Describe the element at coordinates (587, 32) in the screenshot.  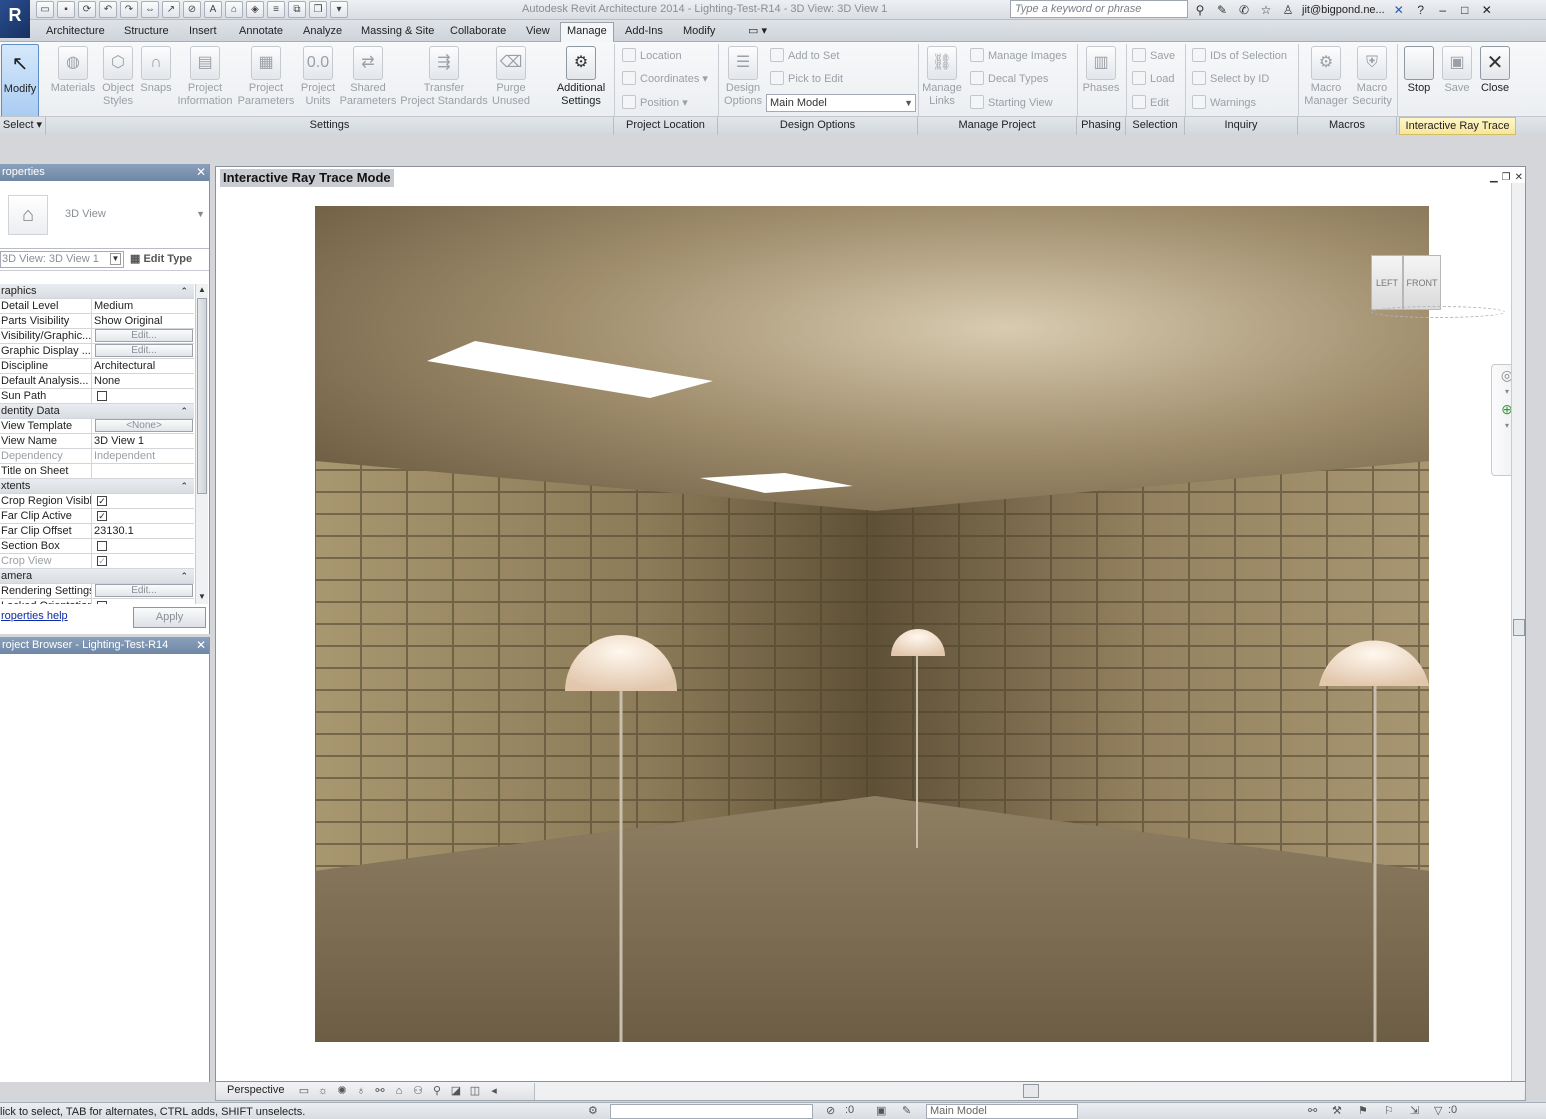
I see `tab-manage: Manage` at that location.